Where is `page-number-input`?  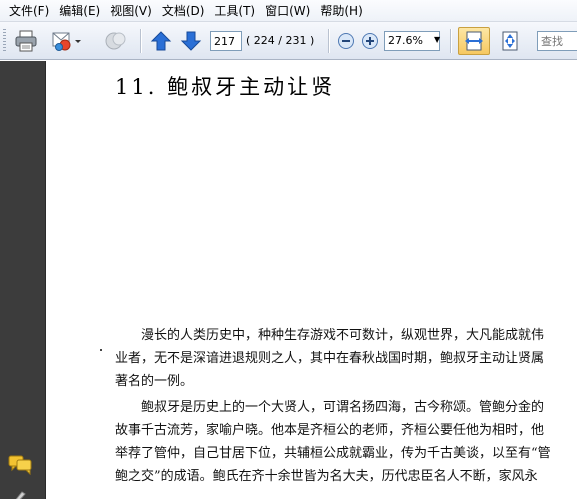
page-number-input is located at coordinates (226, 41).